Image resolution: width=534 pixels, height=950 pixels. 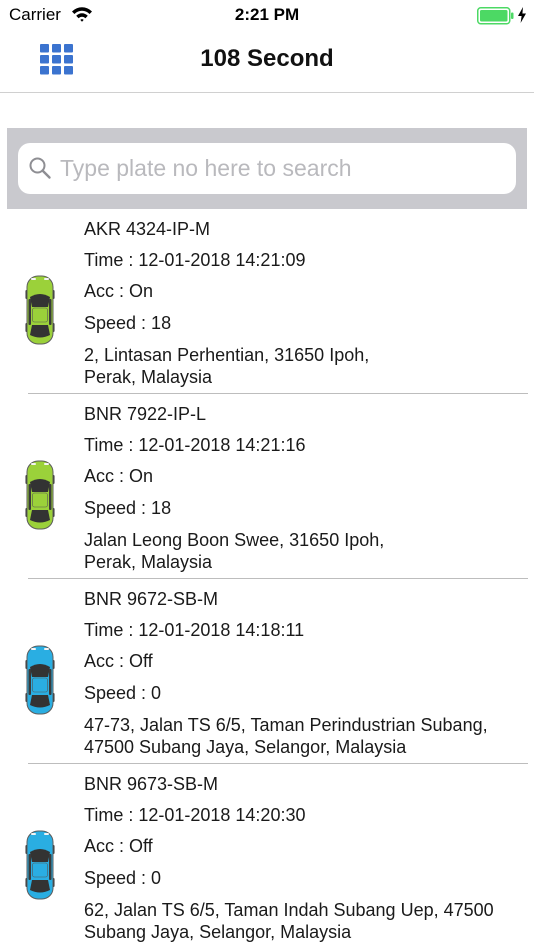 I want to click on search-icon, so click(x=40, y=170).